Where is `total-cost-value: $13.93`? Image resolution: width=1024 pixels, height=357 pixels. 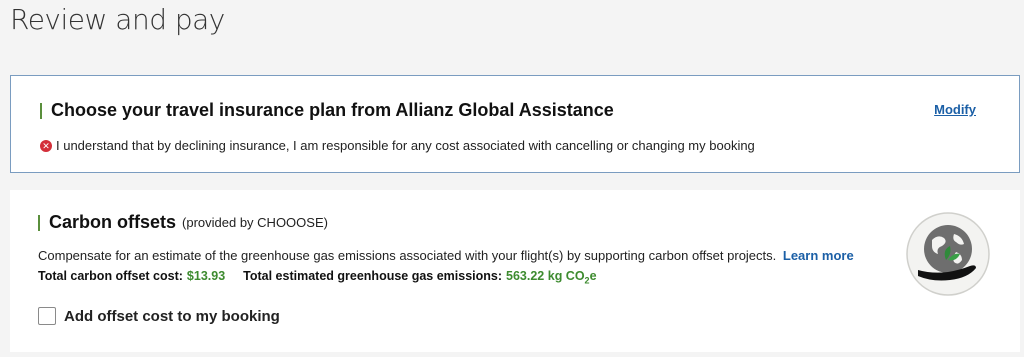
total-cost-value: $13.93 is located at coordinates (206, 276).